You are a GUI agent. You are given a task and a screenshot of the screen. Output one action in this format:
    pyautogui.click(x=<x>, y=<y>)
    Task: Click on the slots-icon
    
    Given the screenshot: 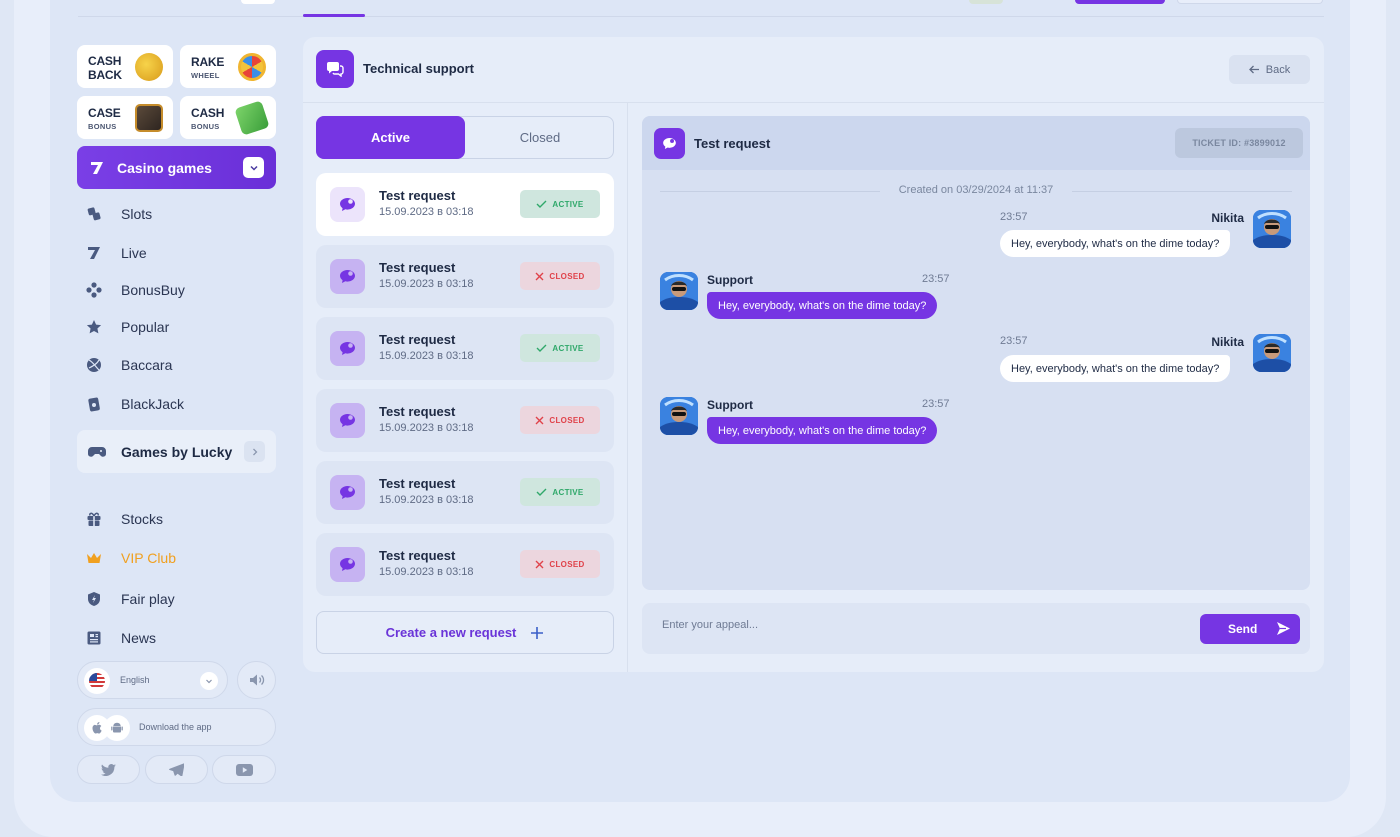 What is the action you would take?
    pyautogui.click(x=94, y=214)
    